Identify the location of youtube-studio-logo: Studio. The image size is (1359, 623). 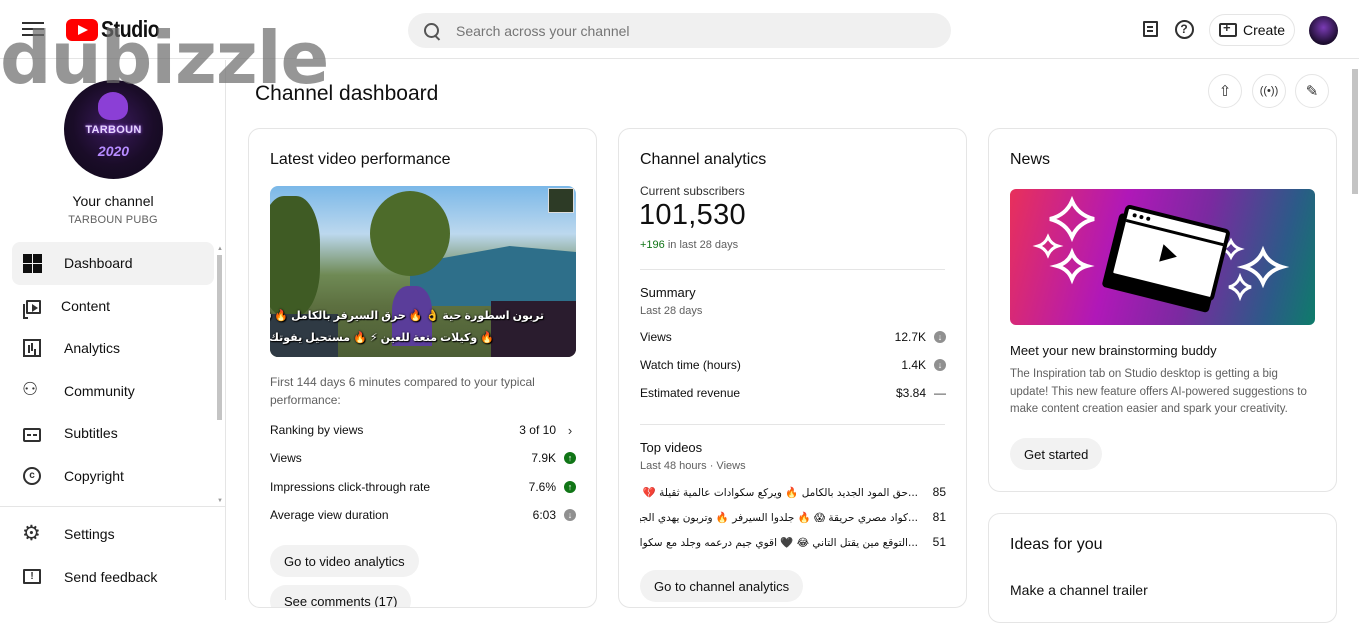
(118, 29).